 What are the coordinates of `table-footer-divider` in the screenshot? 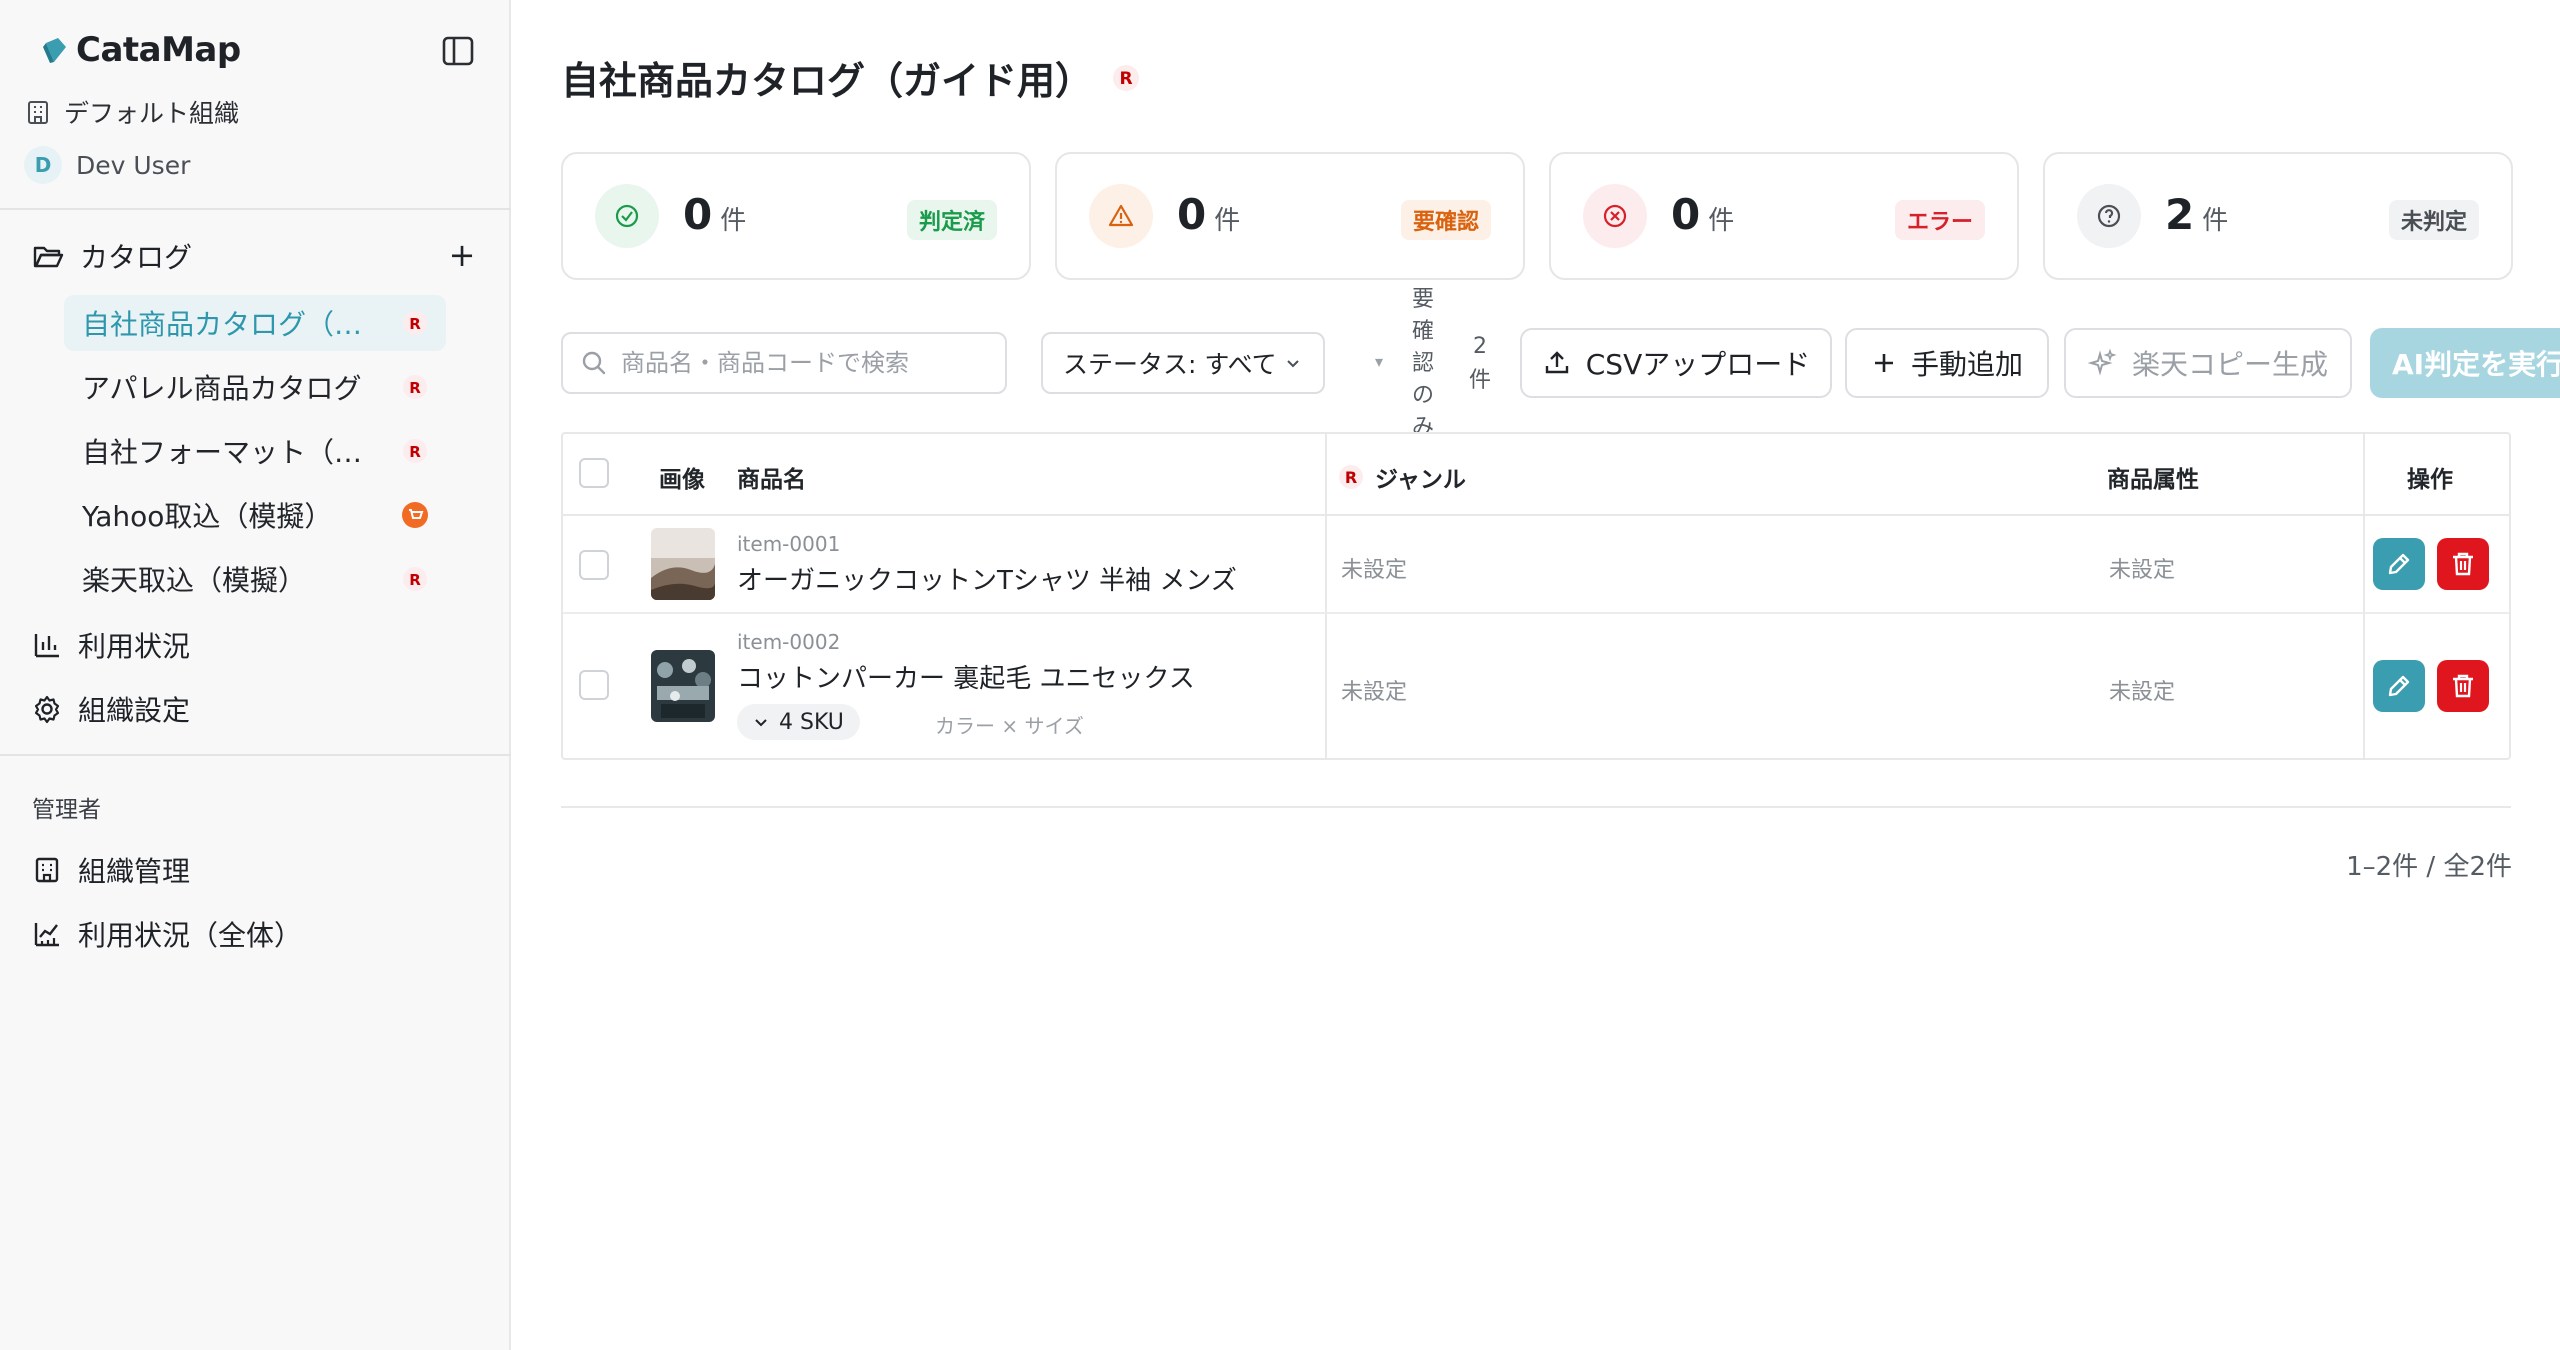 It's located at (1536, 807).